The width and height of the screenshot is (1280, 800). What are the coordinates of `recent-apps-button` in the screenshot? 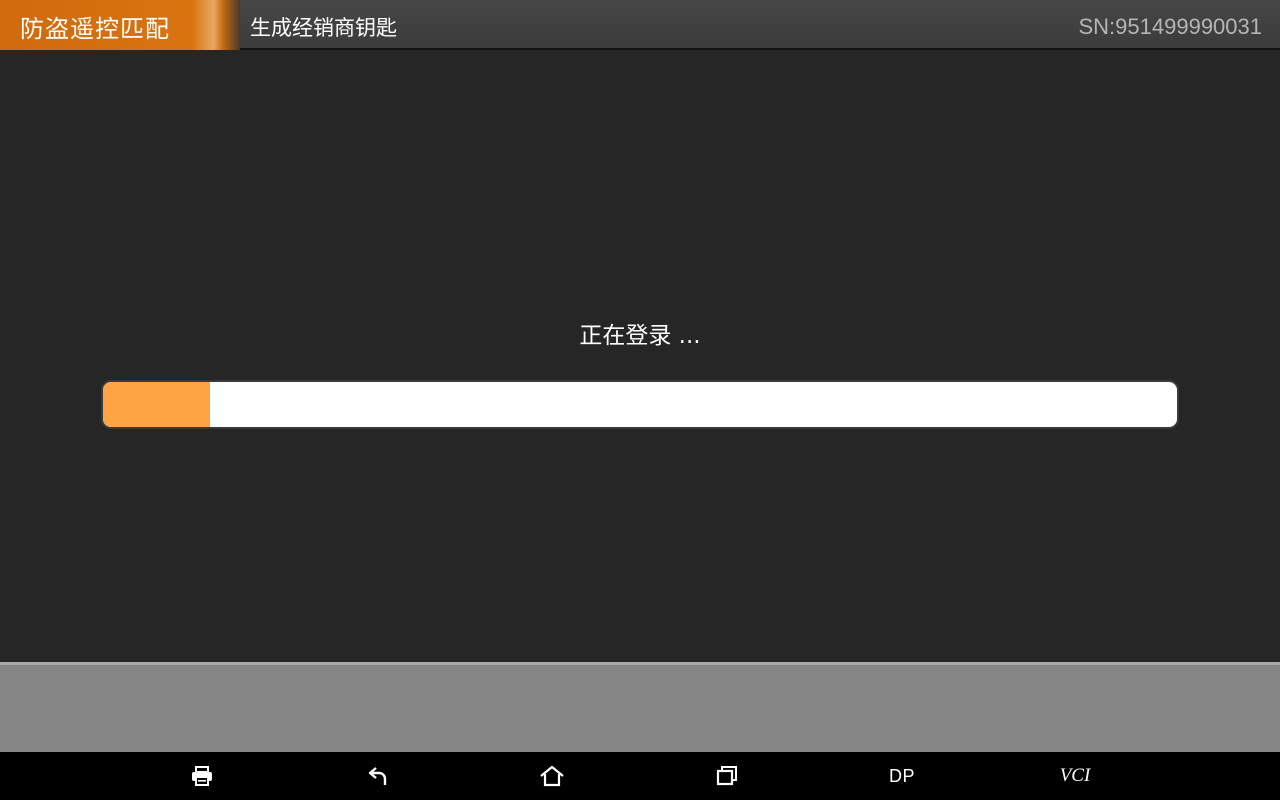 It's located at (727, 776).